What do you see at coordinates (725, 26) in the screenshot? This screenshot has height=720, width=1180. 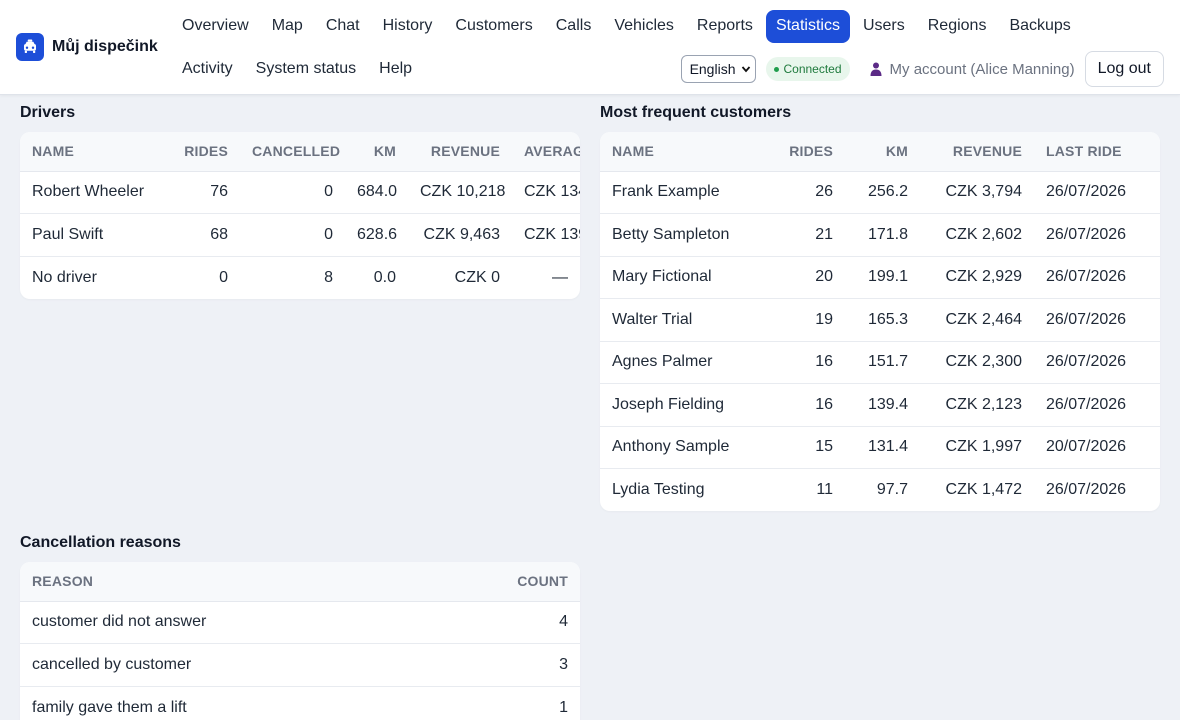 I see `nav-reports: Reports` at bounding box center [725, 26].